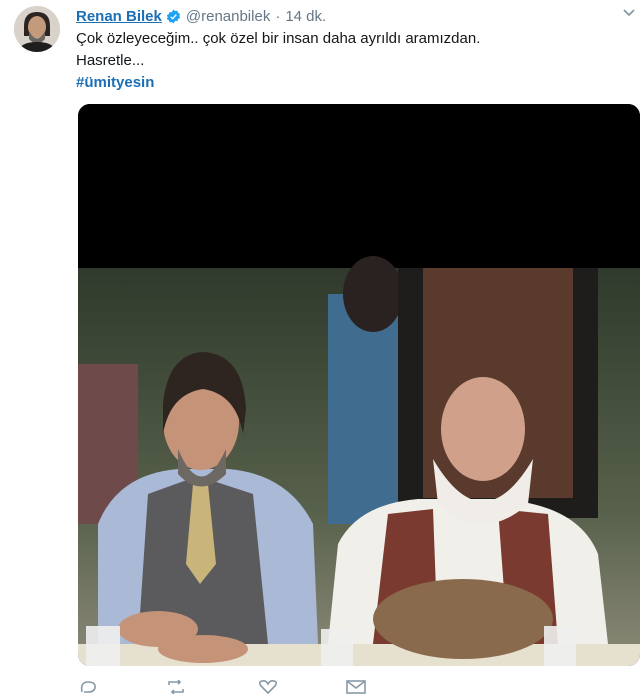 The image size is (640, 699). I want to click on chevron-down-icon, so click(629, 13).